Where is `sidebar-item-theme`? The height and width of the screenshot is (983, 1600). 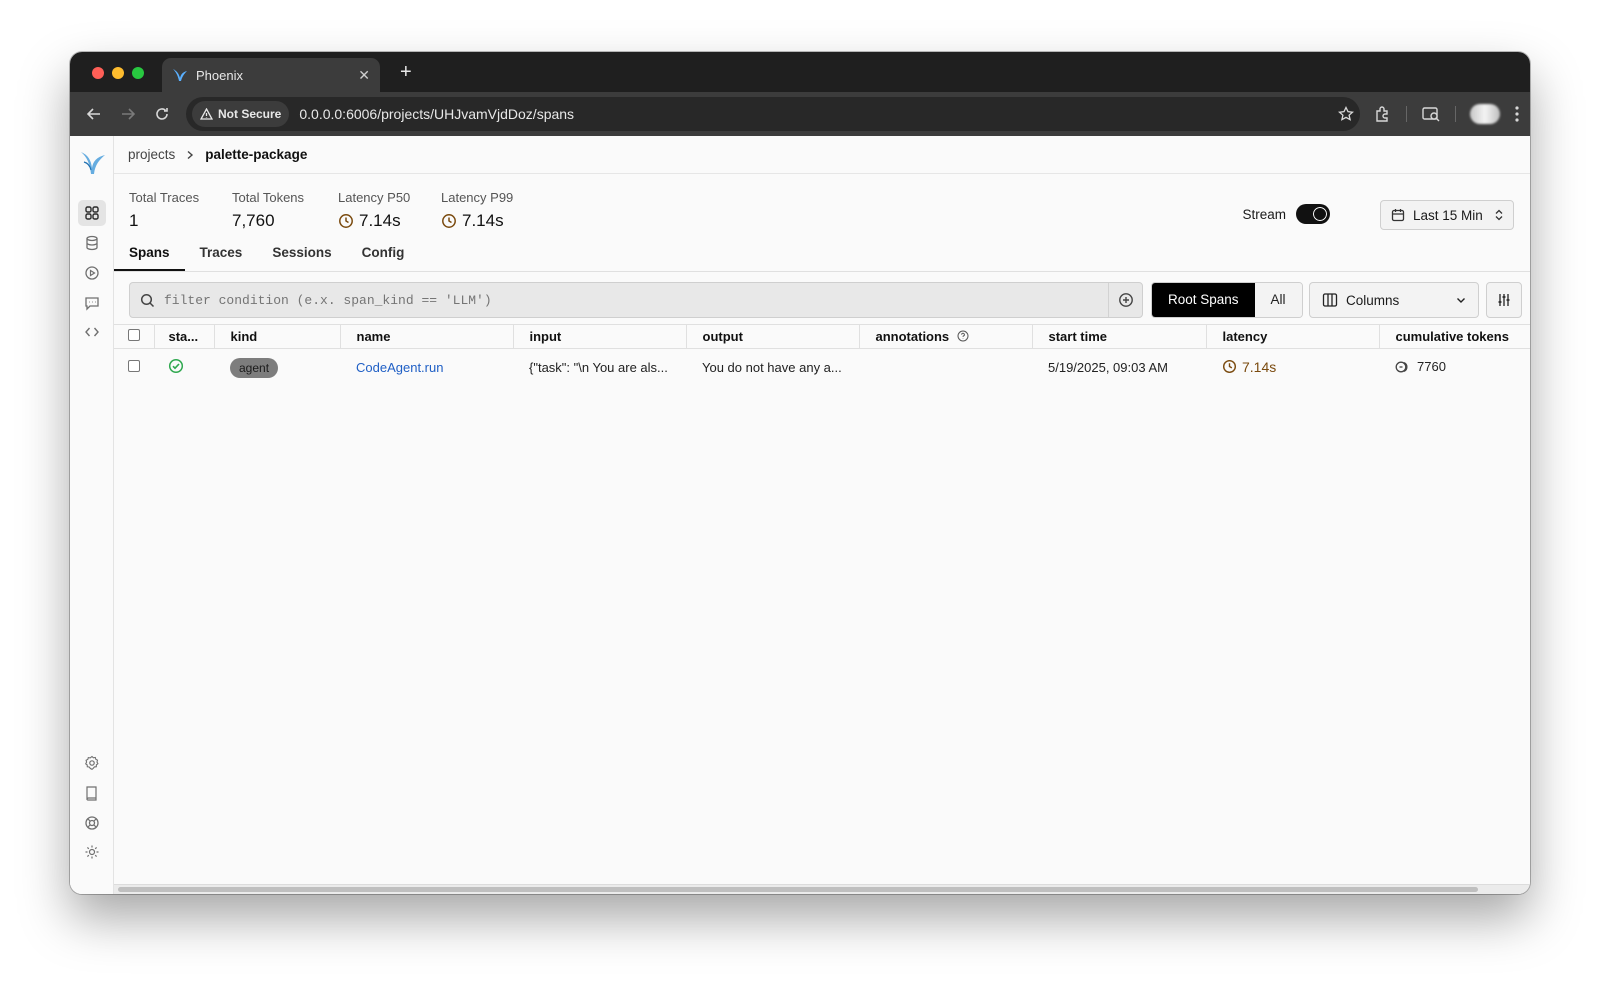 sidebar-item-theme is located at coordinates (92, 852).